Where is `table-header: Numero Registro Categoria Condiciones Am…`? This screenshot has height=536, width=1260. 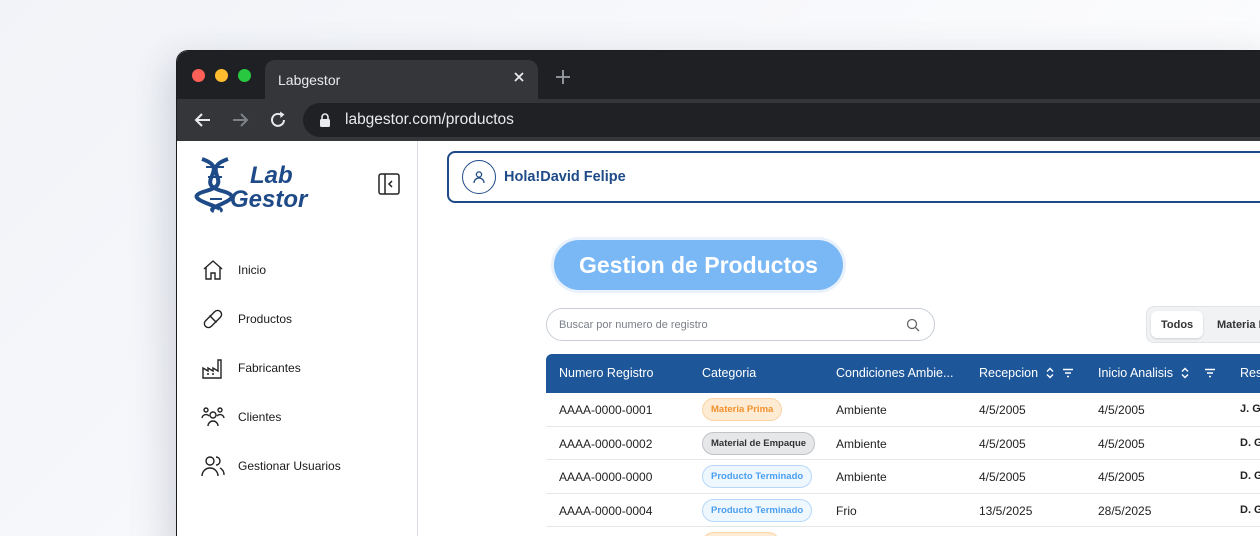 table-header: Numero Registro Categoria Condiciones Am… is located at coordinates (903, 373).